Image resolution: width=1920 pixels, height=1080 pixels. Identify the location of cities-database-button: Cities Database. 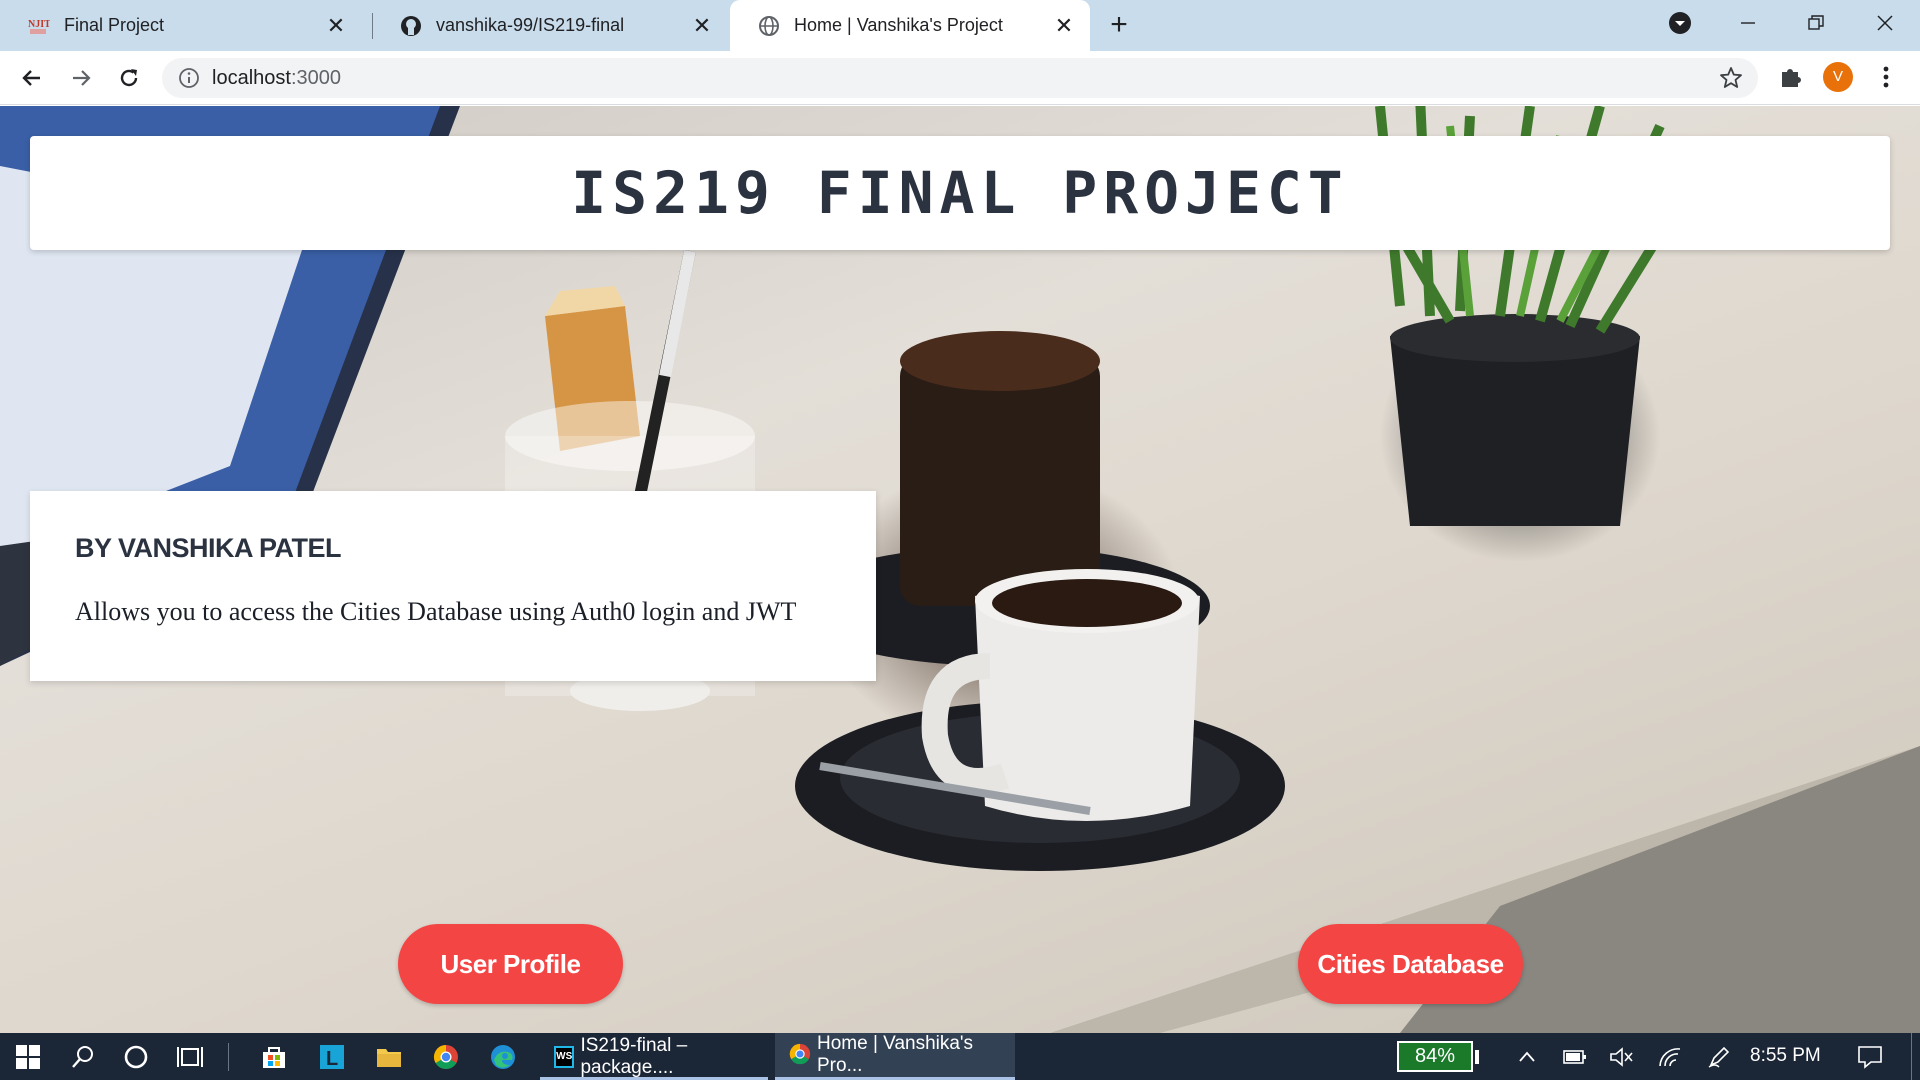
(1410, 964).